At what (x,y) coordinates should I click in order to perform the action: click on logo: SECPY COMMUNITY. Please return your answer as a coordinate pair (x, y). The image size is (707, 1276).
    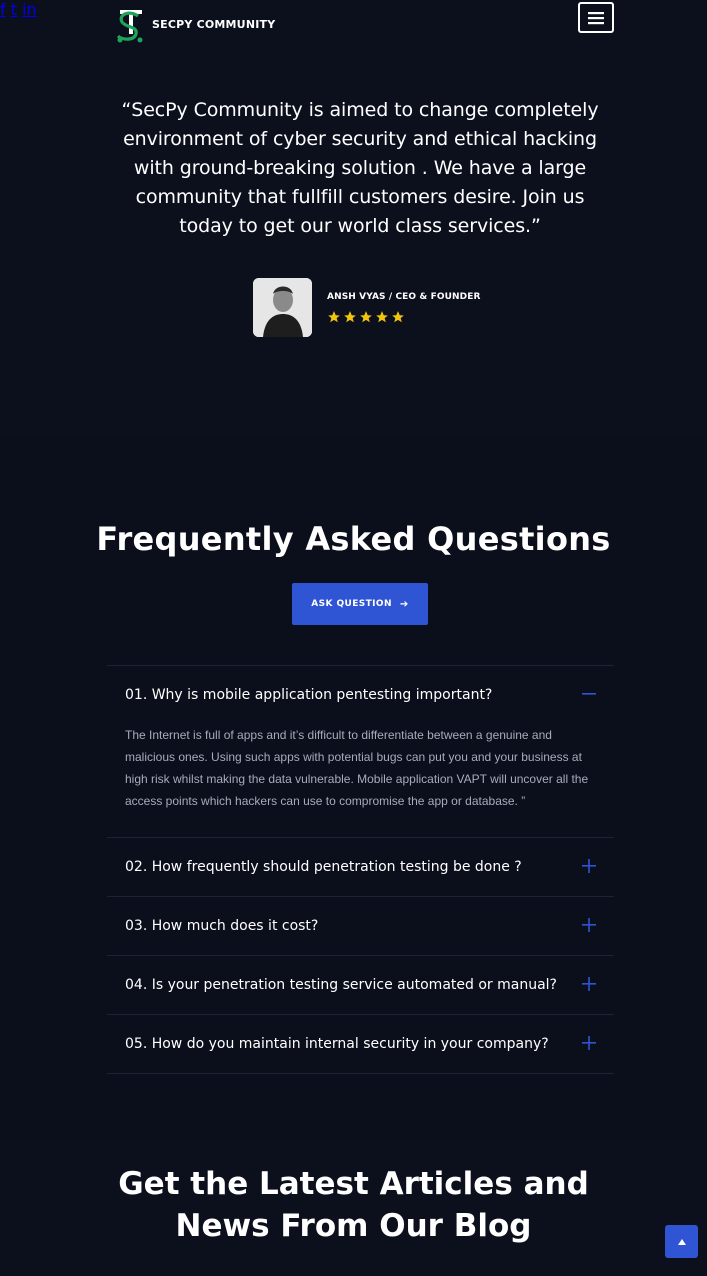
    Looking at the image, I should click on (193, 24).